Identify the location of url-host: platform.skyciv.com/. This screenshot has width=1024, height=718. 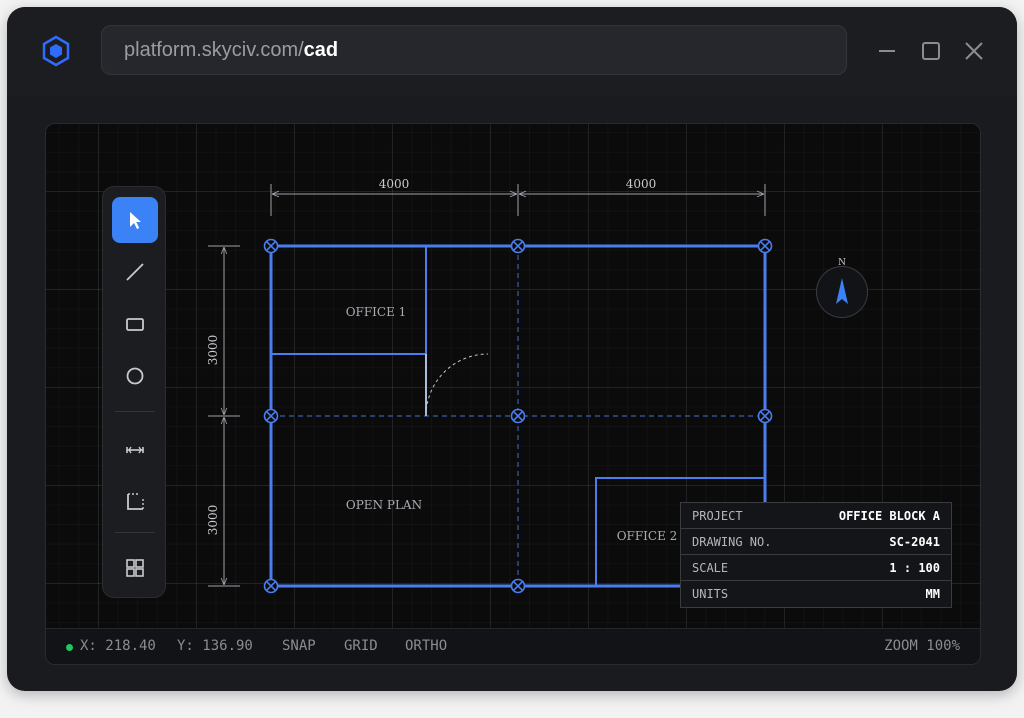
(214, 49).